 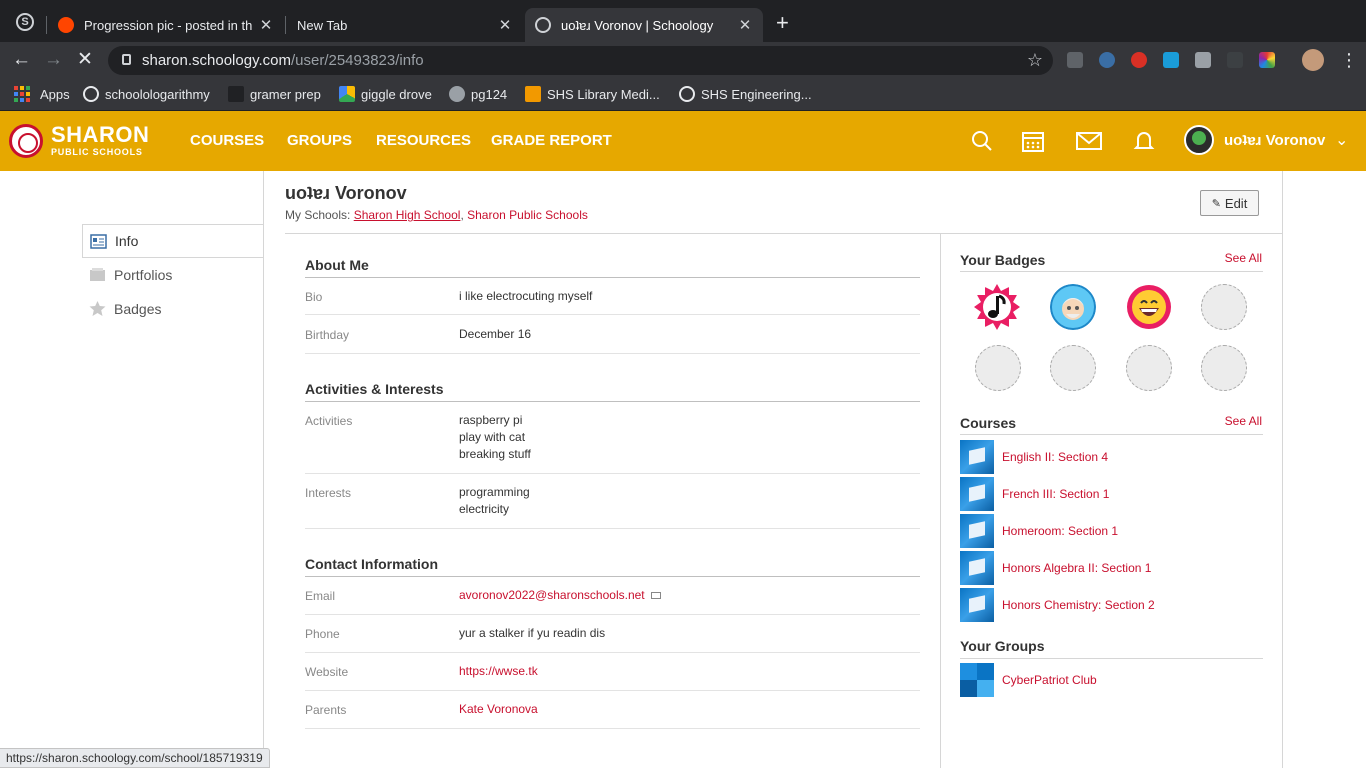 I want to click on stop-loading-icon: ✕, so click(x=85, y=60).